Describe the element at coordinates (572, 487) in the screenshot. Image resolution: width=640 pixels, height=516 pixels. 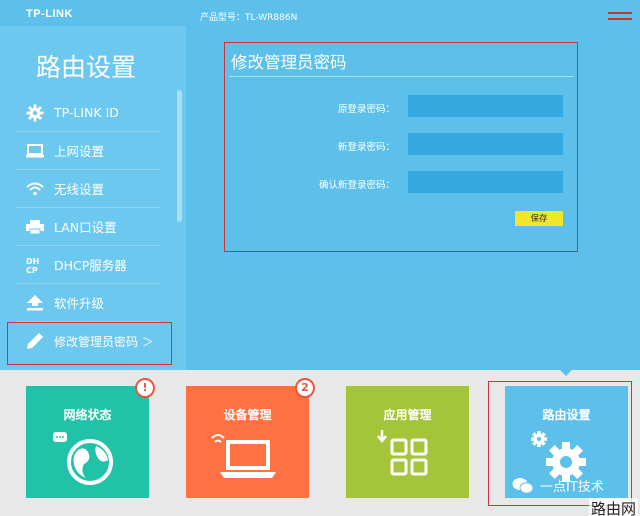
I see `watermark-text: 一点IT技术` at that location.